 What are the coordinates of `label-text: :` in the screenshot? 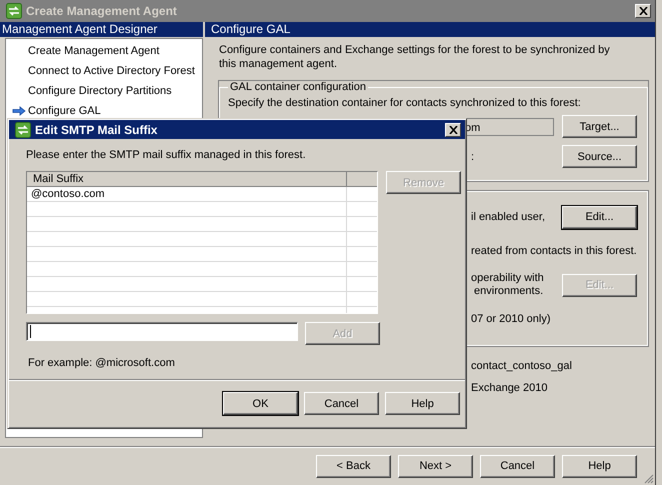 It's located at (473, 156).